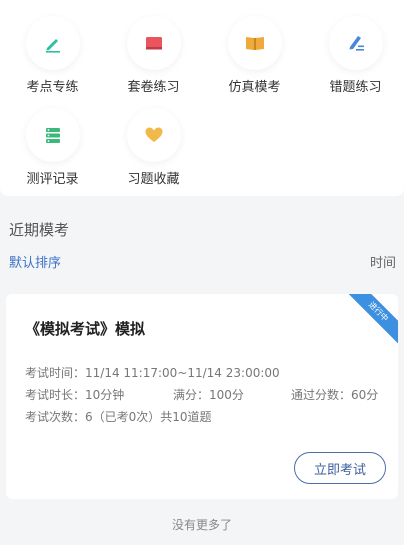 The height and width of the screenshot is (545, 404). I want to click on exam-count-line: 考试次数：6（已考0次）共10道题, so click(118, 416).